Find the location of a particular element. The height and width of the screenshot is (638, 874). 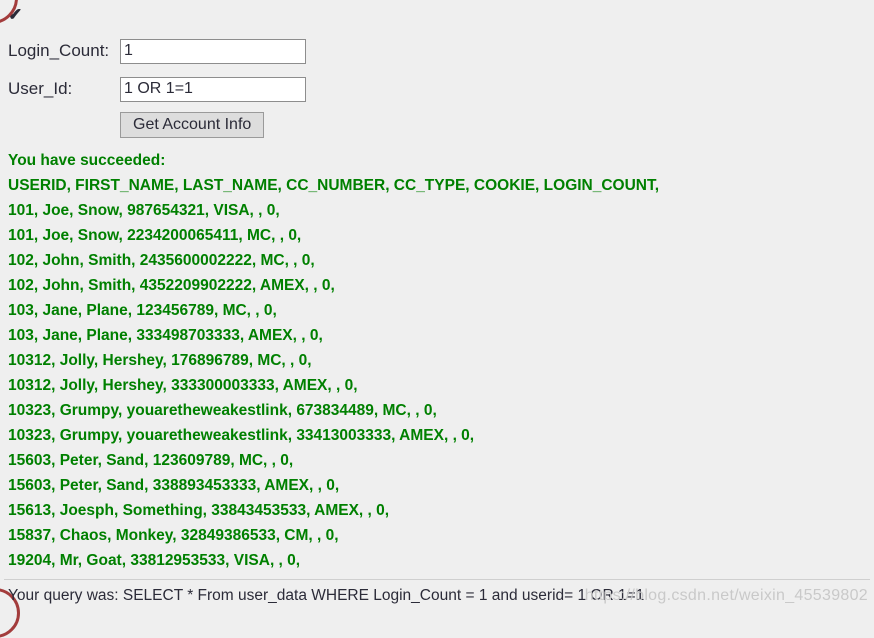

result-row: 103, Jane, Plane, 123456789, MC, , 0, is located at coordinates (142, 310).